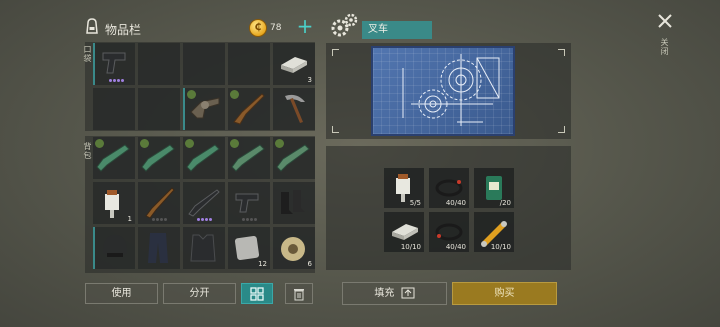 The width and height of the screenshot is (720, 327). I want to click on sort-grid-button, so click(257, 293).